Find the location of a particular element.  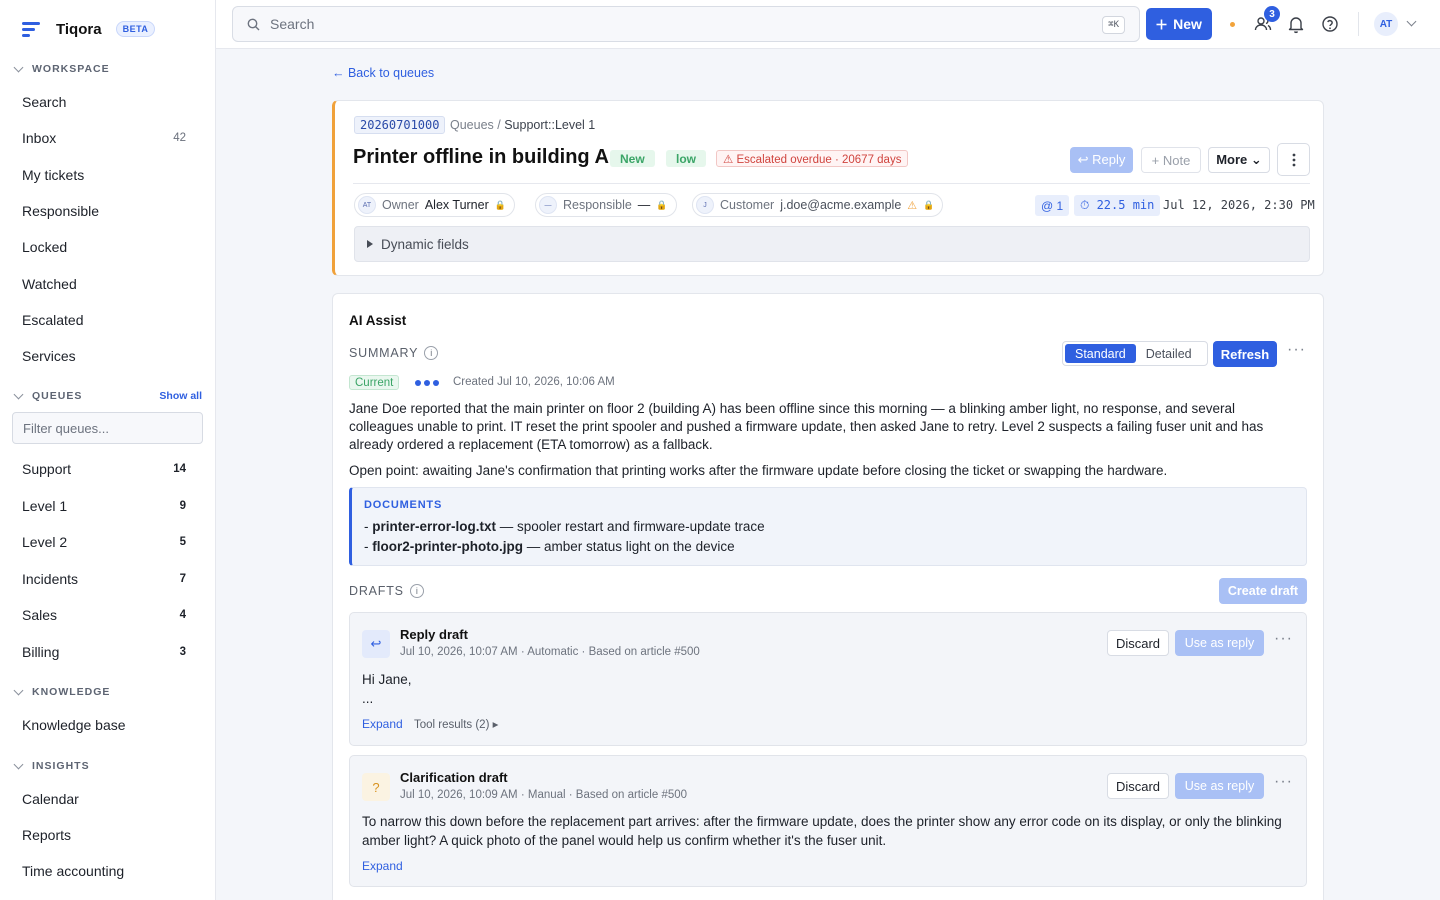

ticket-date: Jul 12, 2026, 2:30 PM is located at coordinates (1239, 205).